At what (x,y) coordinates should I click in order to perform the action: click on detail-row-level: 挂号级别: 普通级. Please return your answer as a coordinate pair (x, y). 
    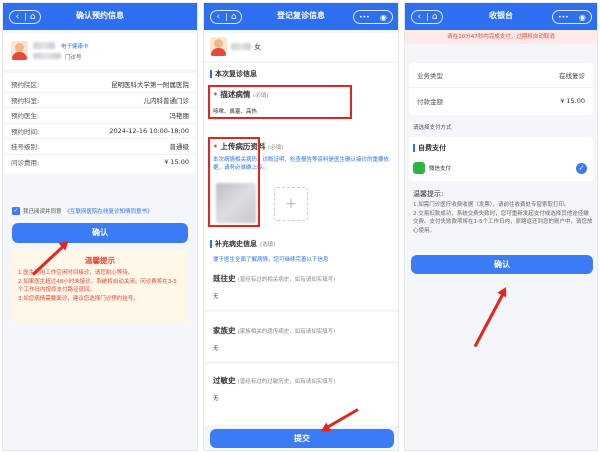
    Looking at the image, I should click on (100, 147).